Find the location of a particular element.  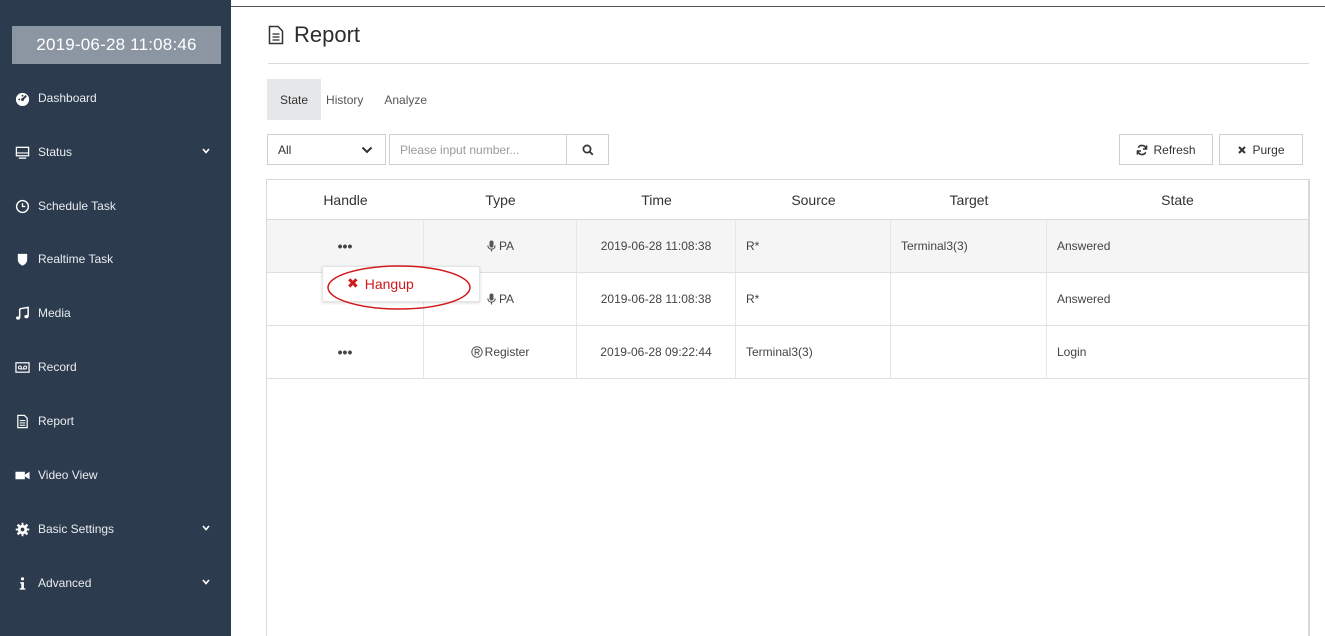

sidebar-item-label: Media is located at coordinates (54, 313).